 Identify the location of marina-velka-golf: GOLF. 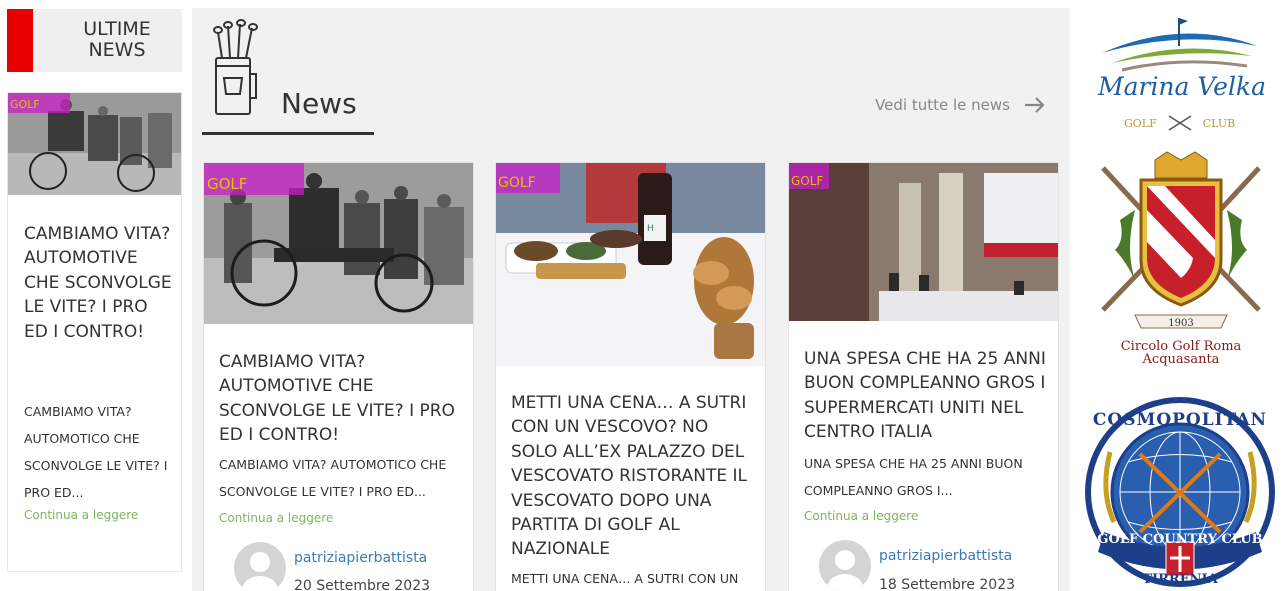
(1140, 123).